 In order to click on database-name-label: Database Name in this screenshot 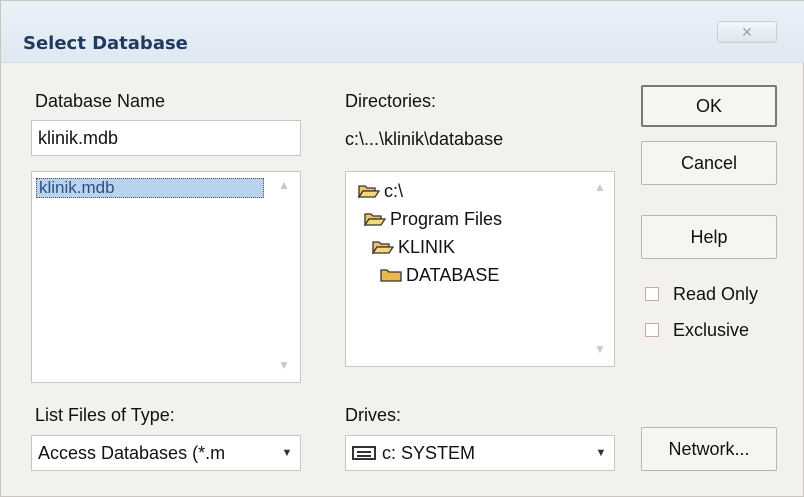, I will do `click(100, 101)`.